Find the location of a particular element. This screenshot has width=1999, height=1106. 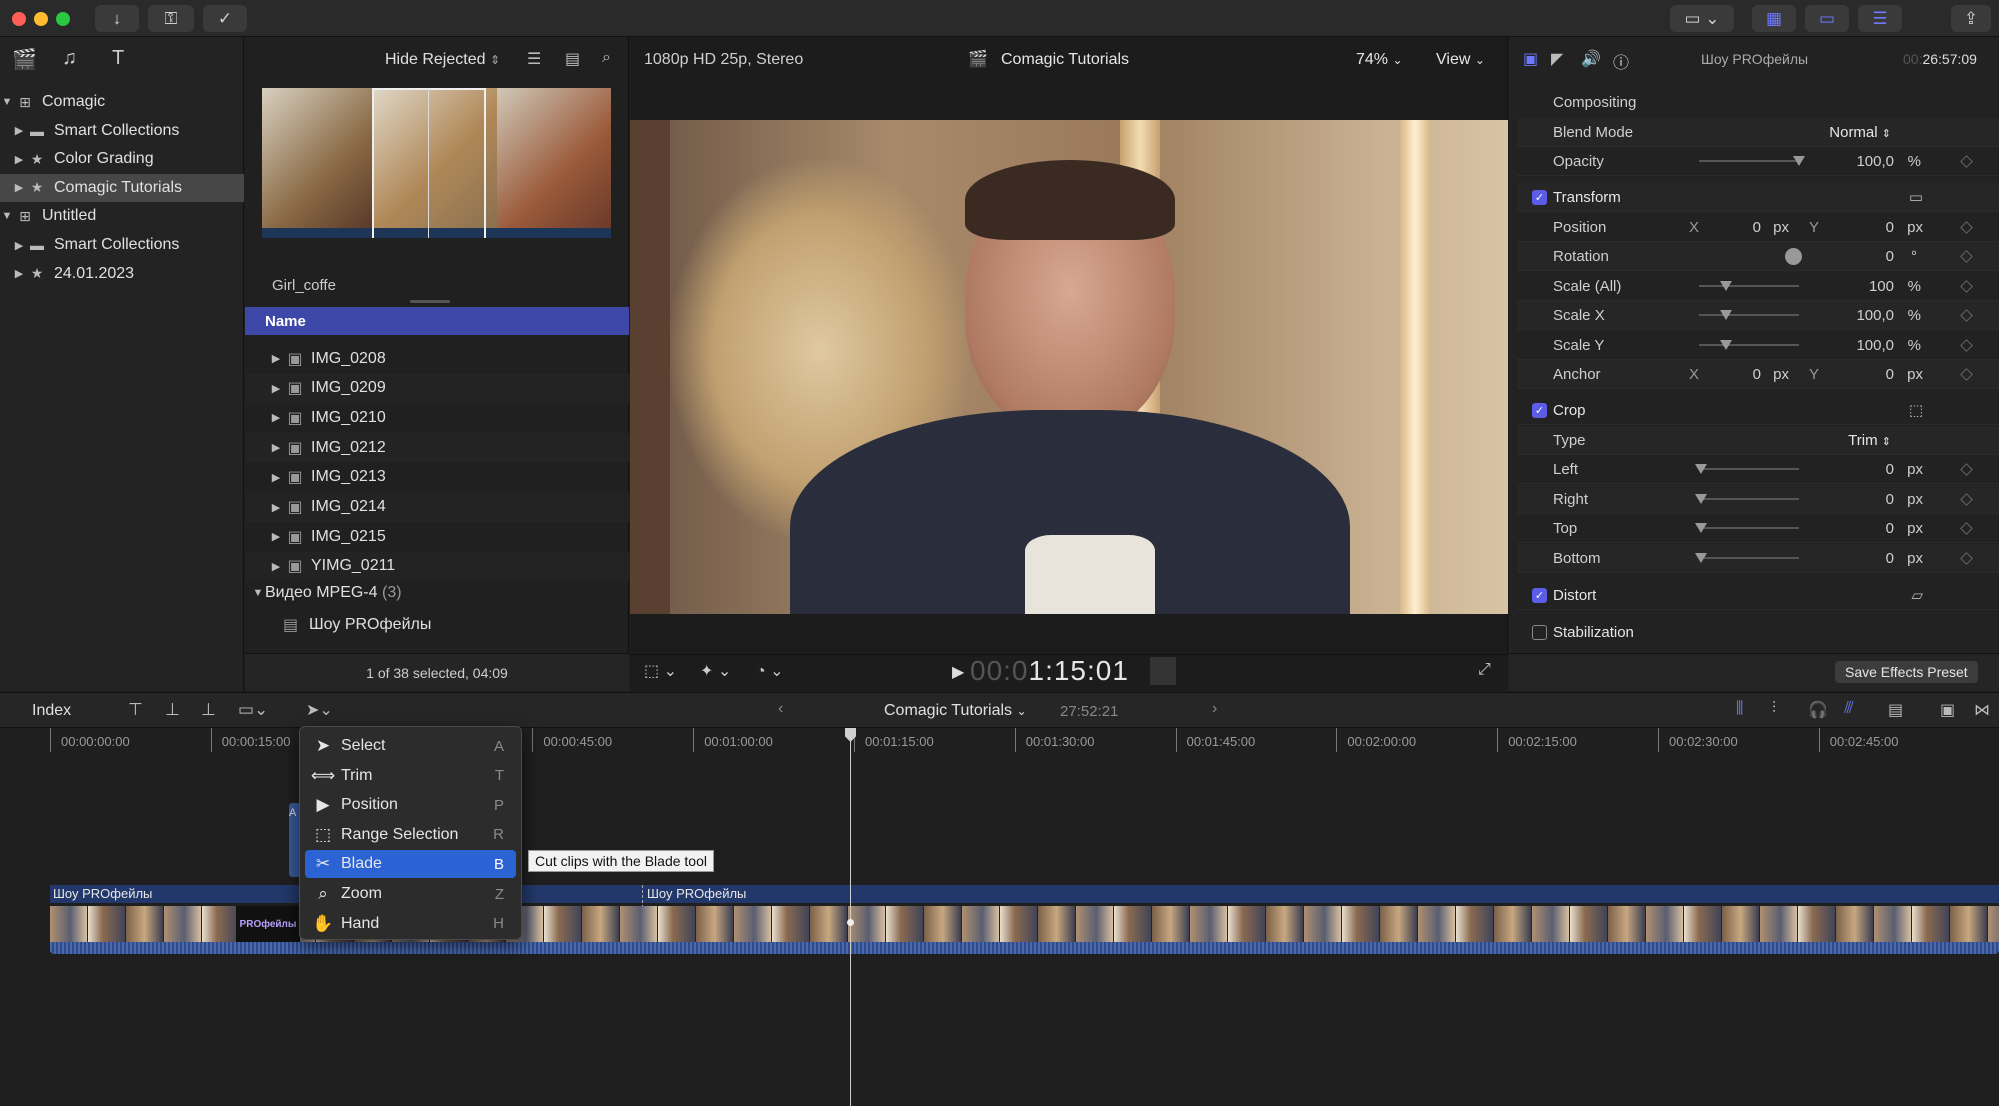

keyword-icon: ⚿ is located at coordinates (171, 18).